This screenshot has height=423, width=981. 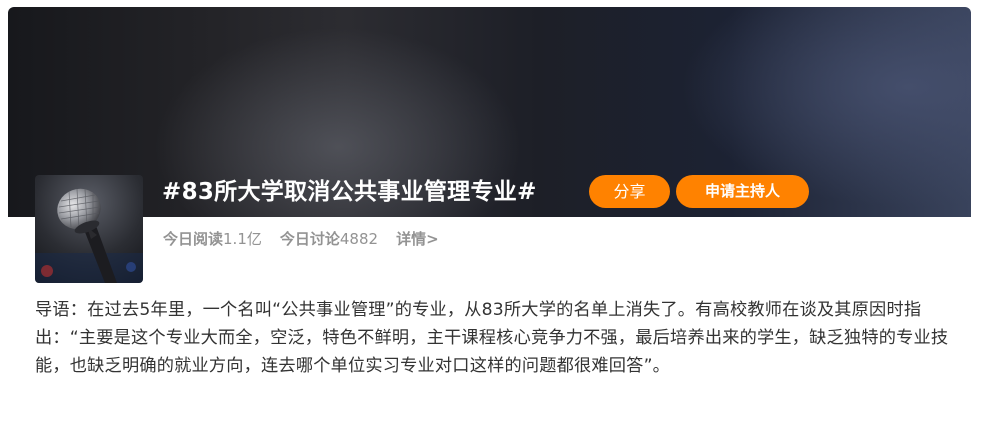 I want to click on read-count-label: 今日阅读, so click(x=193, y=239).